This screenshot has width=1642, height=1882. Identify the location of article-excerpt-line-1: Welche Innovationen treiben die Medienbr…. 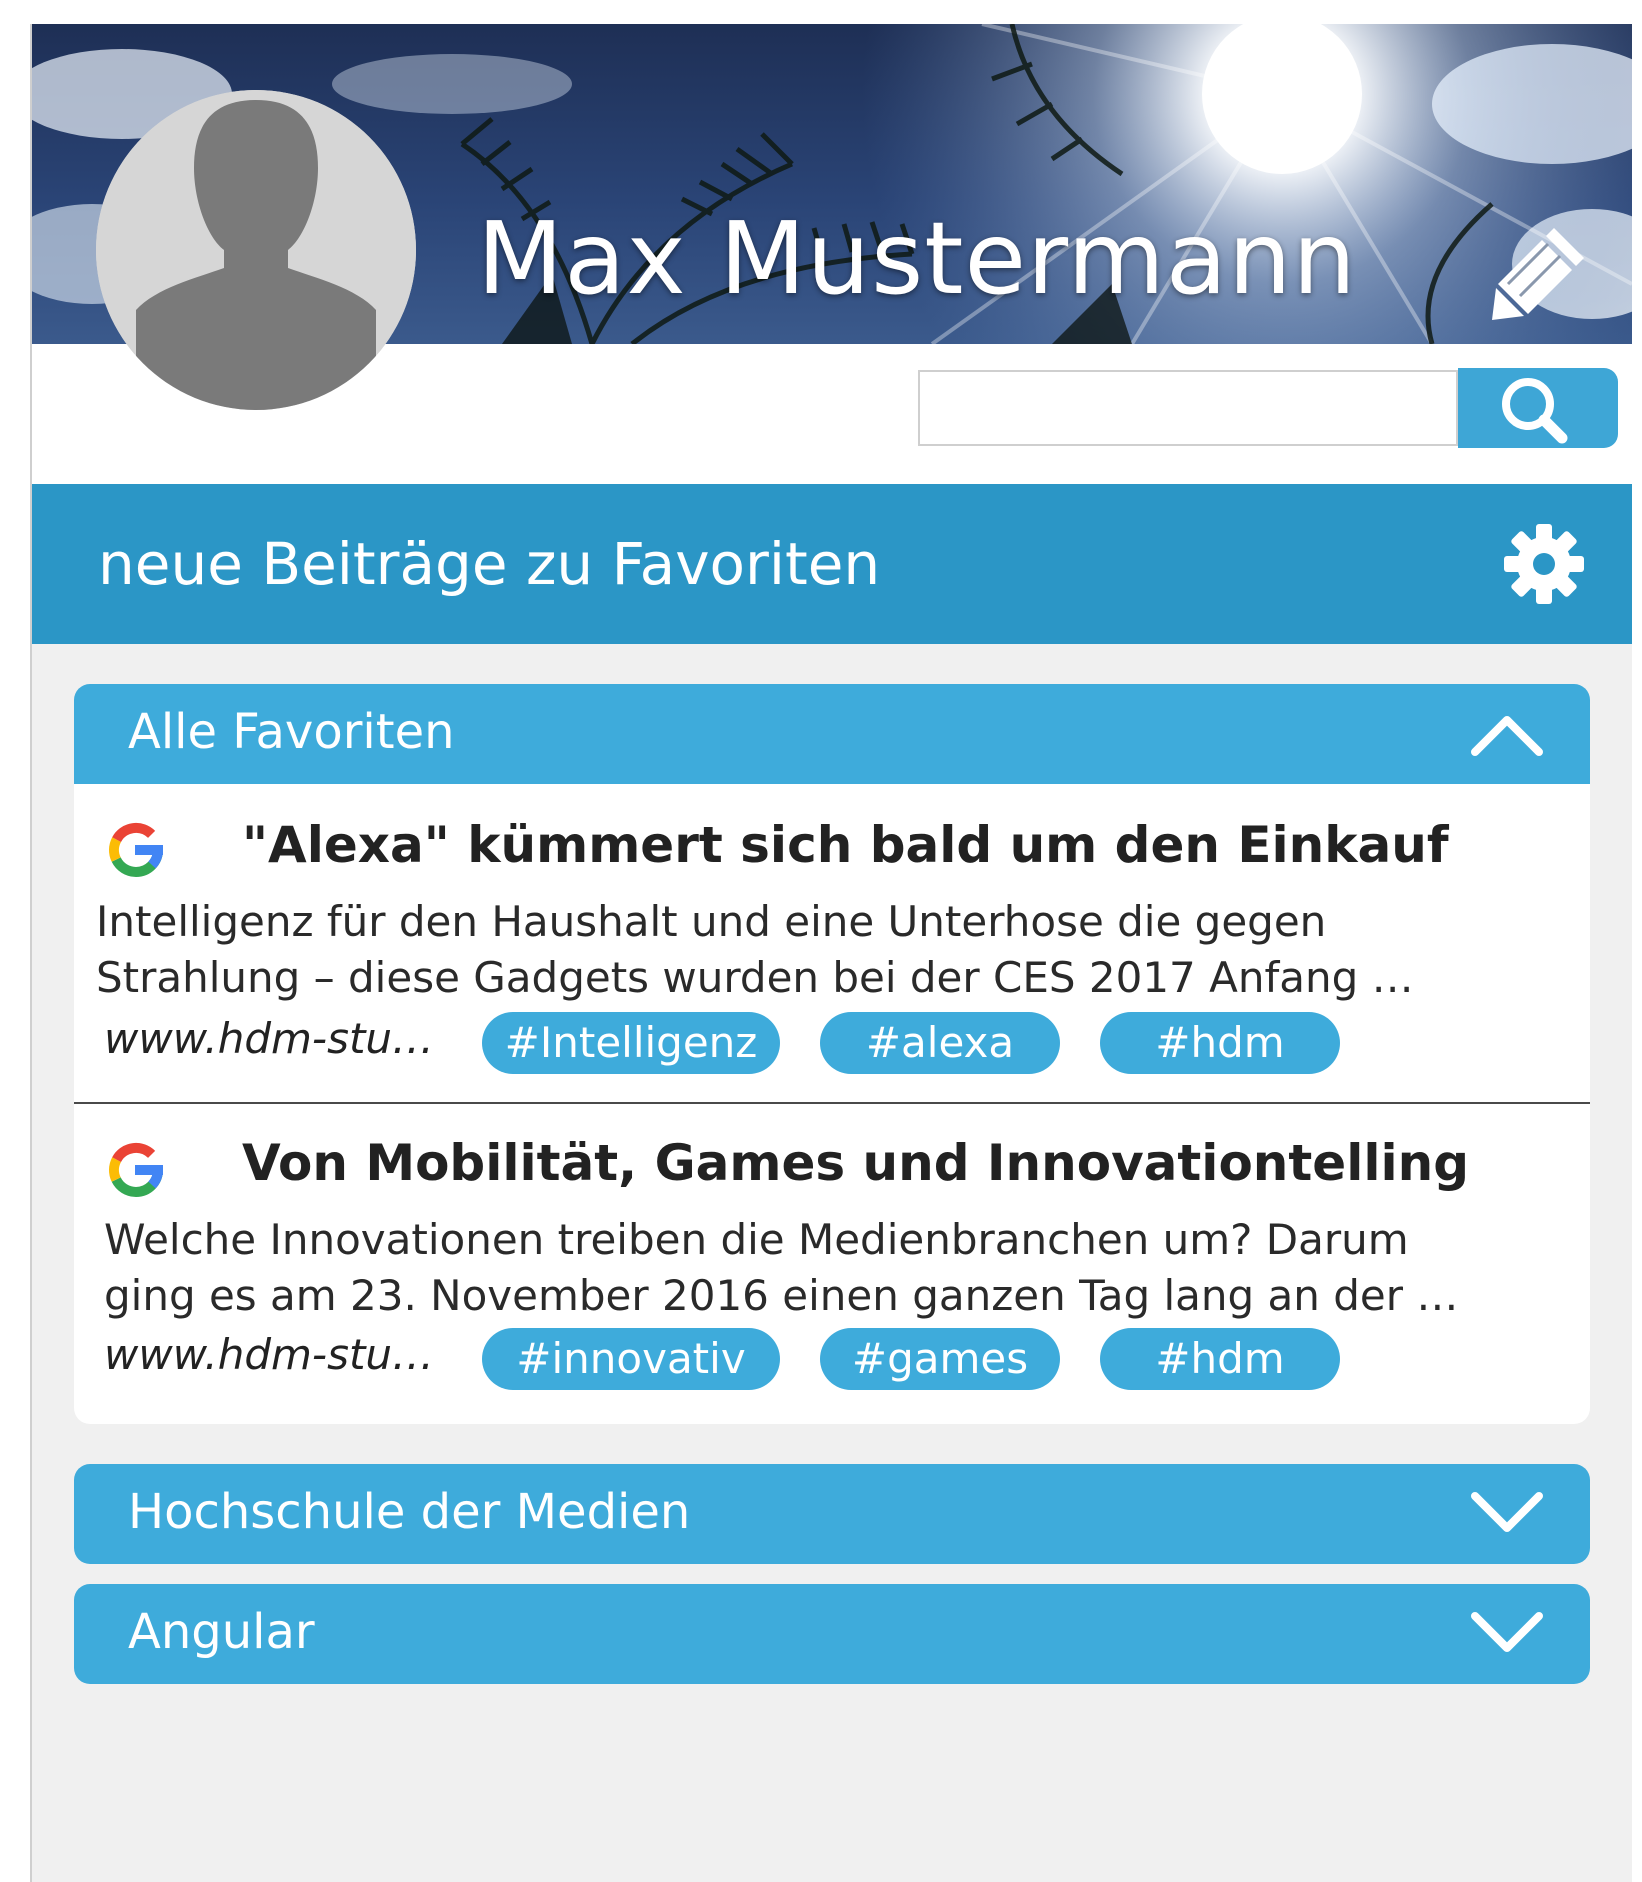
(756, 1239).